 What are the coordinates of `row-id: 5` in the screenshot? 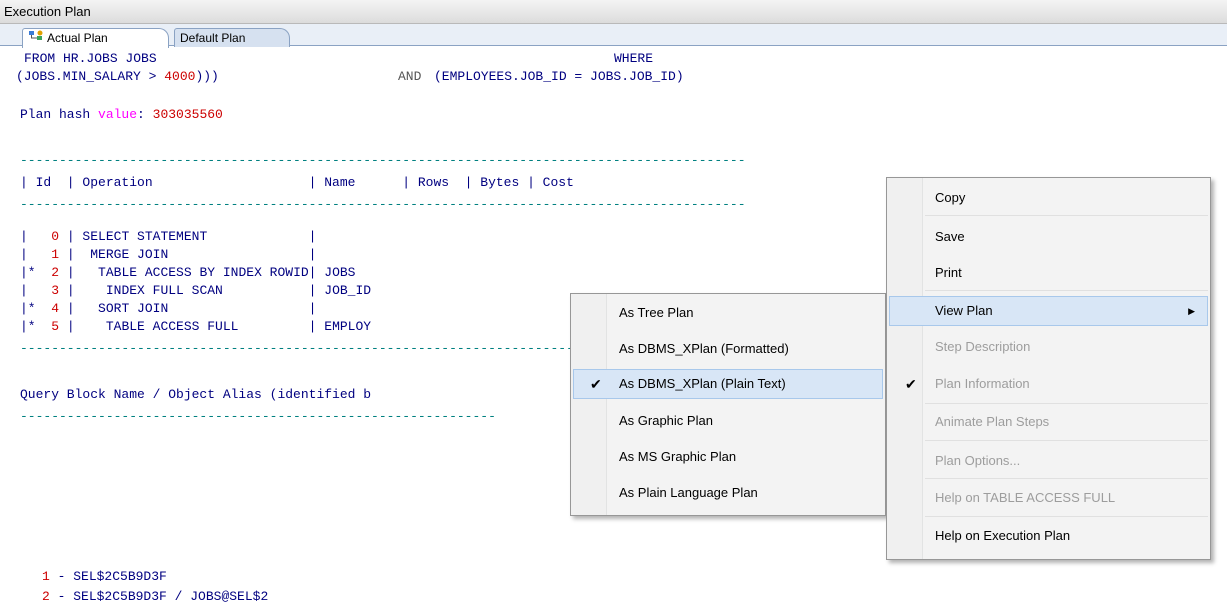 It's located at (55, 326).